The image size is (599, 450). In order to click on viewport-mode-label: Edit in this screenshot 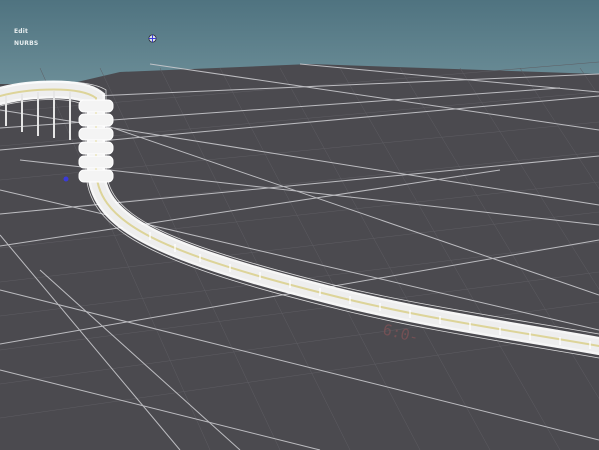, I will do `click(21, 31)`.